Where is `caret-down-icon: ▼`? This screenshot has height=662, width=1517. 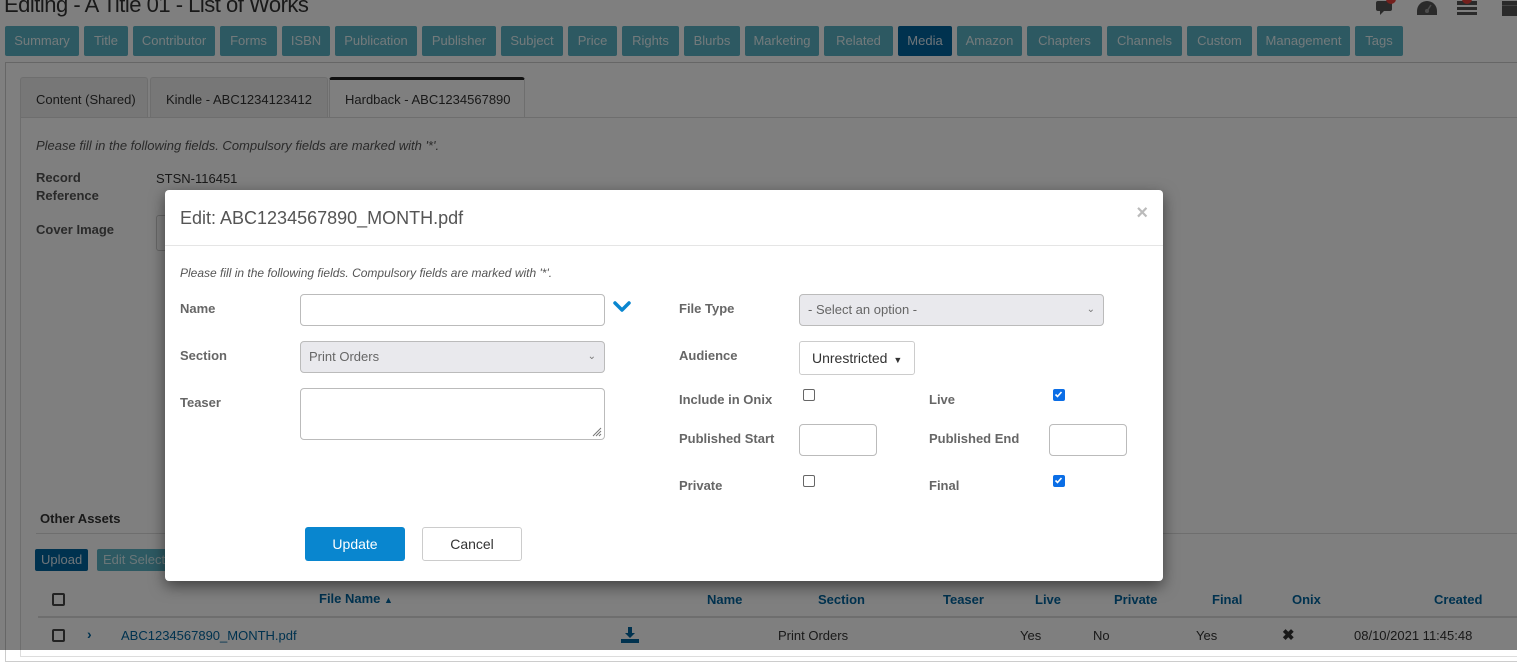
caret-down-icon: ▼ is located at coordinates (898, 360).